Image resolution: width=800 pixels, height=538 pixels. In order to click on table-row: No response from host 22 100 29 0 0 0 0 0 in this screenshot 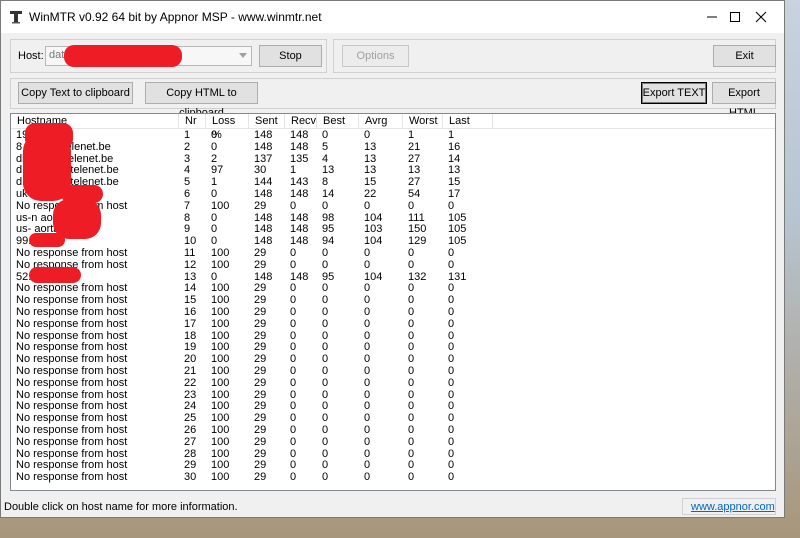, I will do `click(393, 383)`.